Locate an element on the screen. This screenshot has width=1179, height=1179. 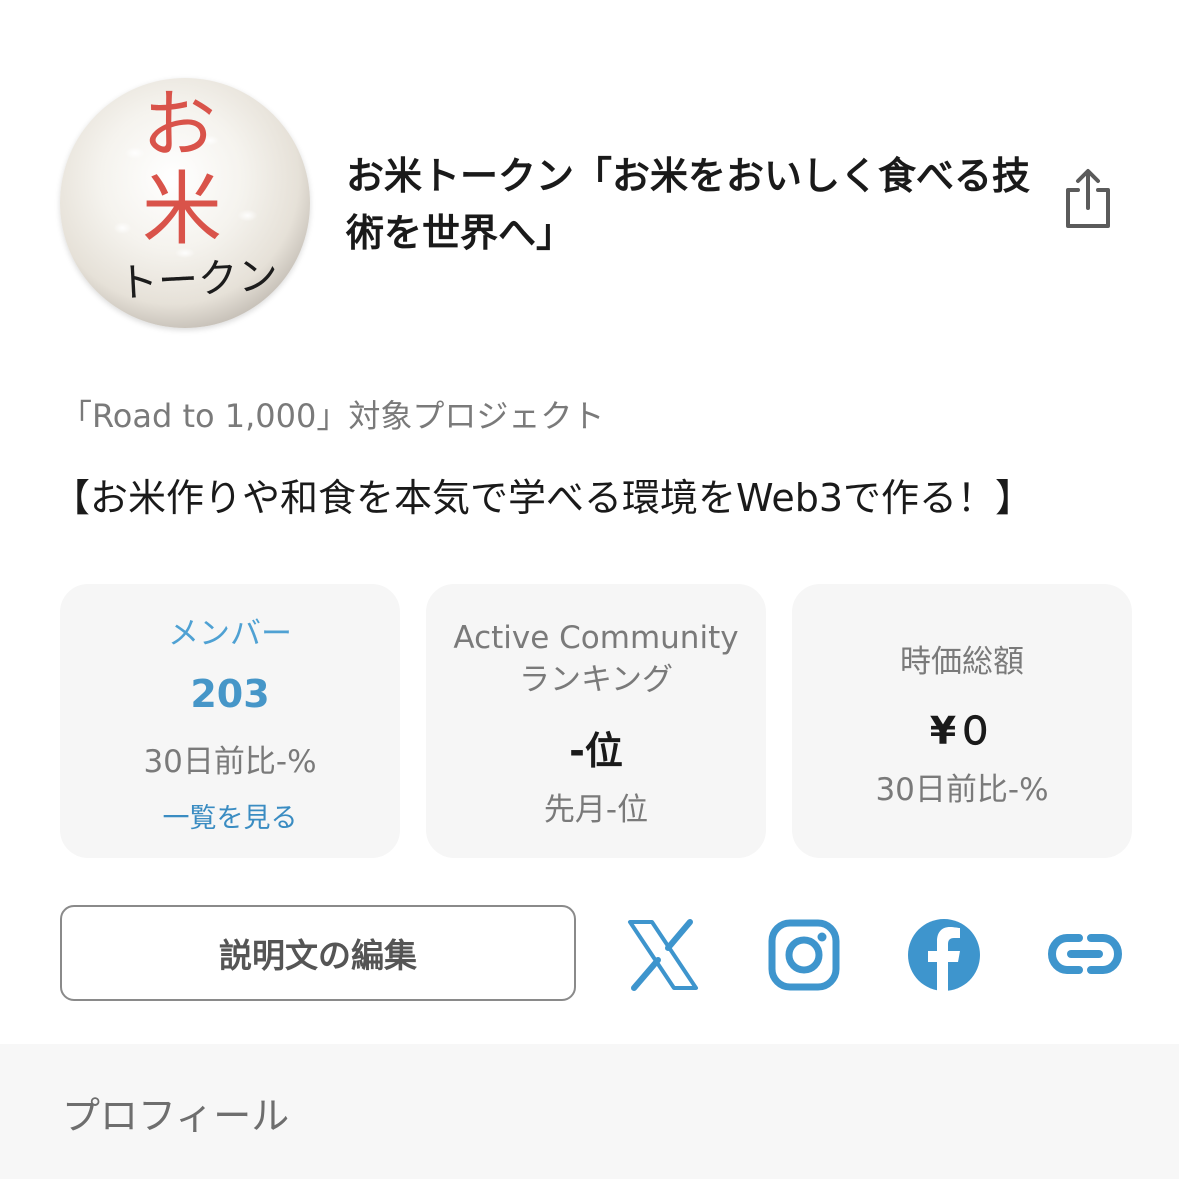
members-change: 30日前比-% is located at coordinates (230, 762).